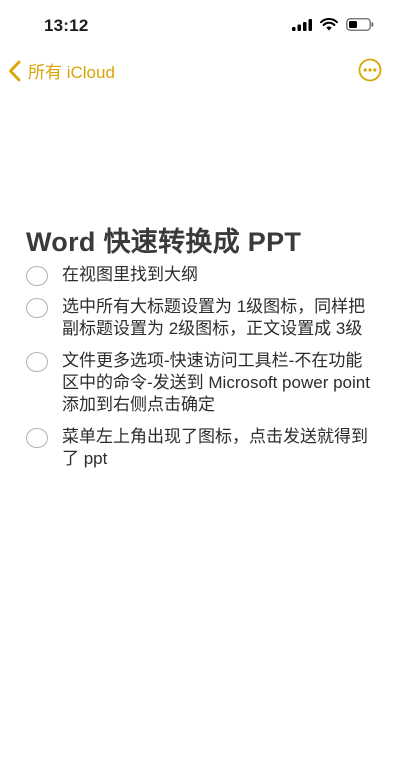  What do you see at coordinates (302, 24) in the screenshot?
I see `cellular-signal-icon` at bounding box center [302, 24].